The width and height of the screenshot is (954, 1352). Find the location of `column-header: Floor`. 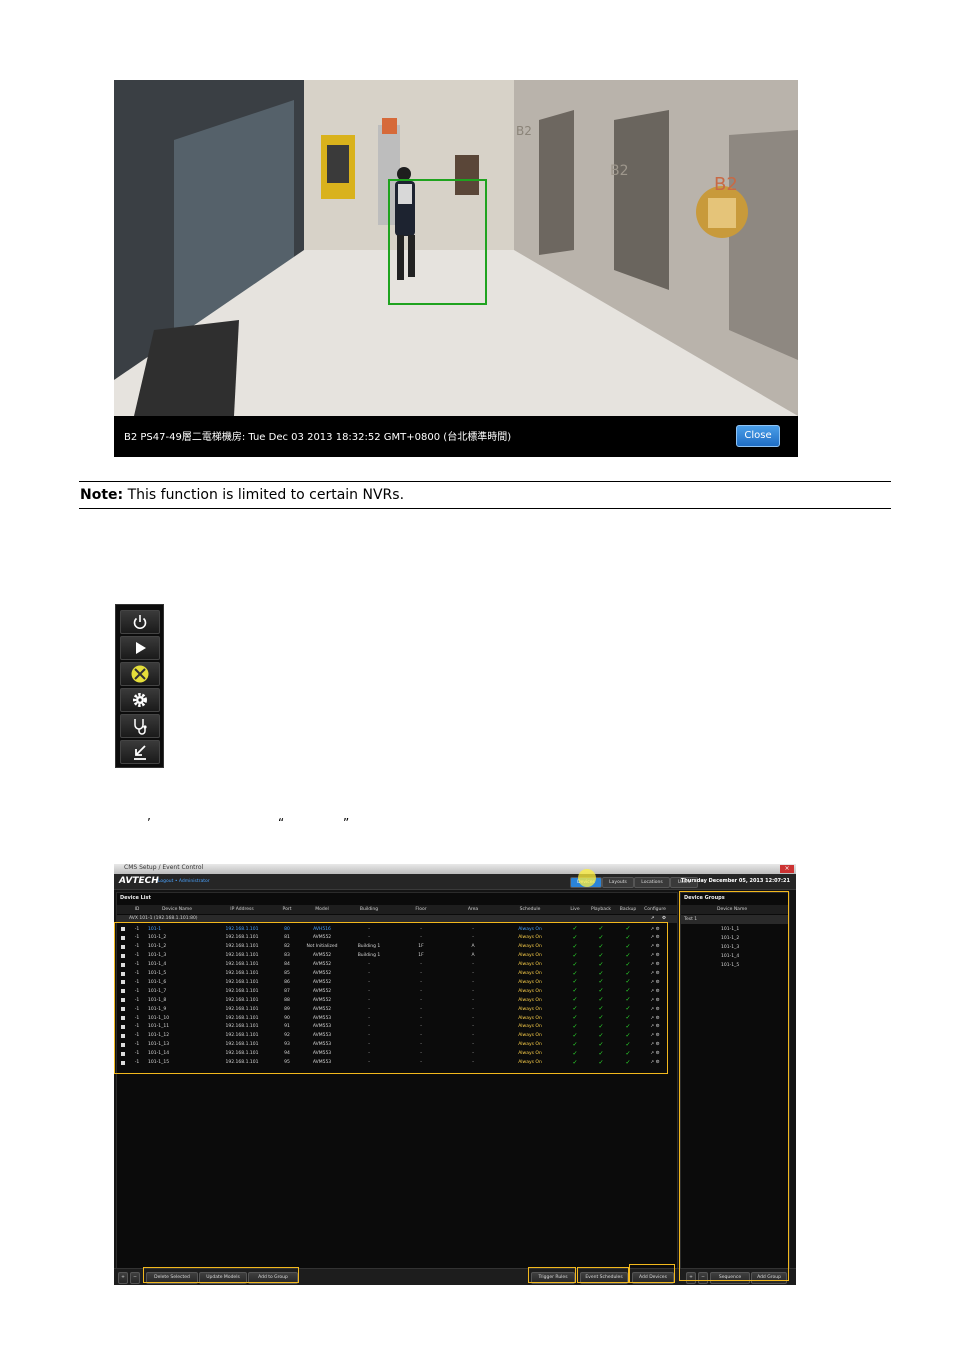

column-header: Floor is located at coordinates (420, 909).